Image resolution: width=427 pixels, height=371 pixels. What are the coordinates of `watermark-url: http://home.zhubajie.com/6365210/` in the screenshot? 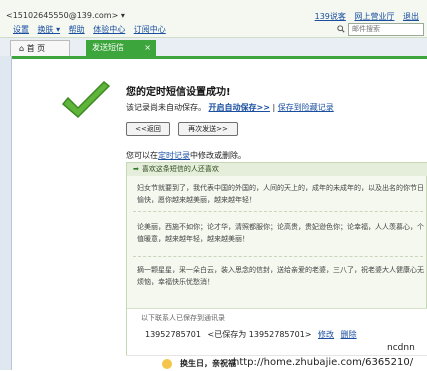 It's located at (323, 362).